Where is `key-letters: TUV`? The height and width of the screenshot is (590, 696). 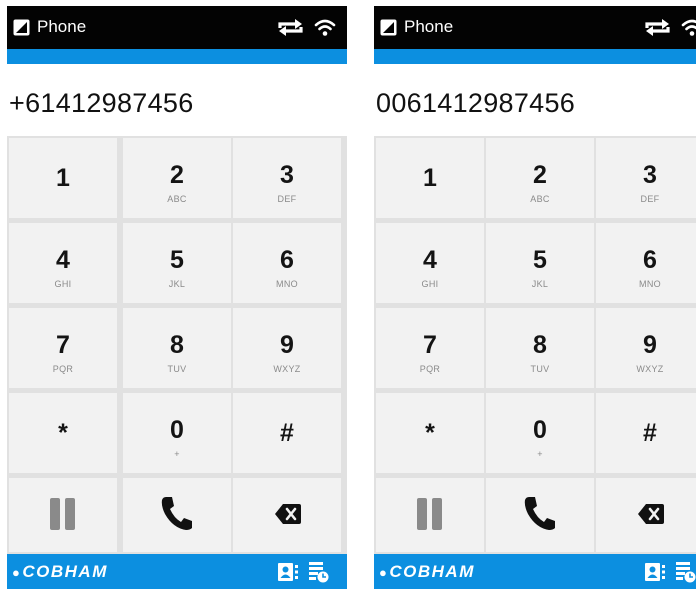 key-letters: TUV is located at coordinates (540, 369).